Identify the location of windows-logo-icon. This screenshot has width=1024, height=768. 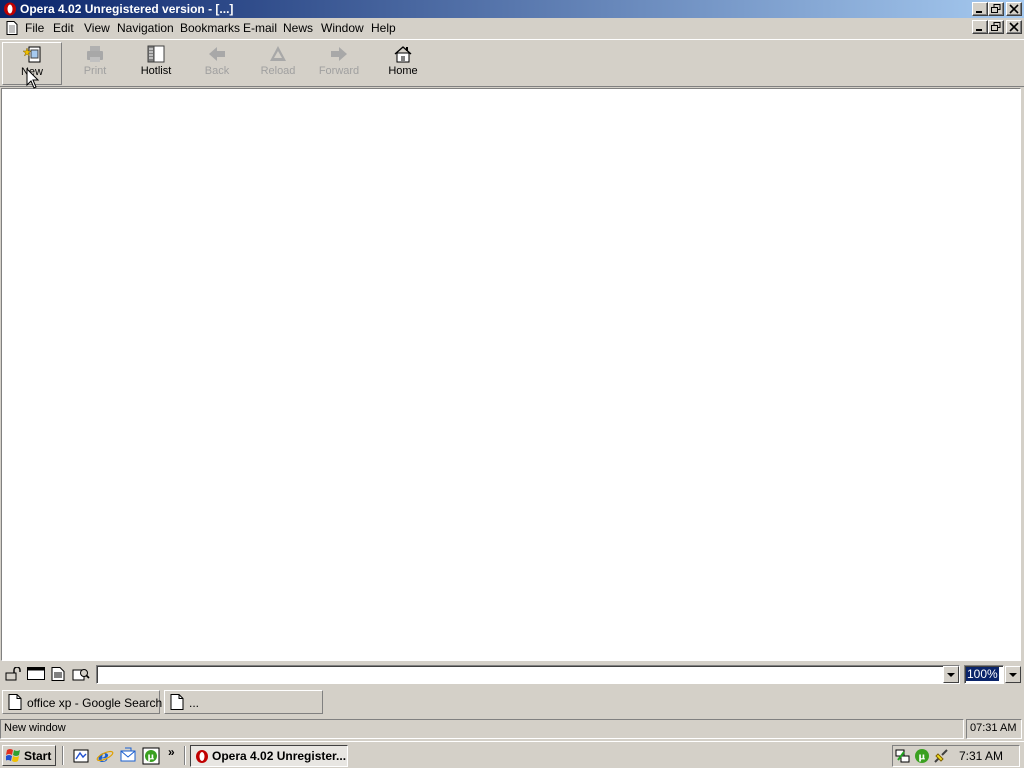
(13, 755).